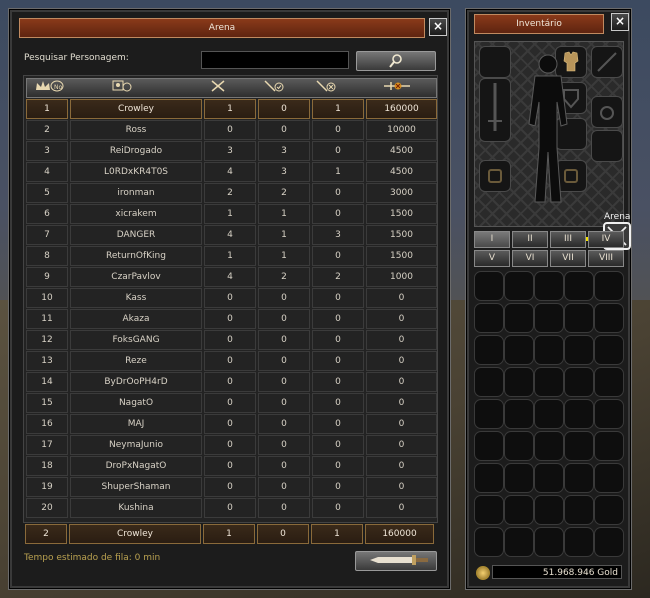 Image resolution: width=650 pixels, height=598 pixels. Describe the element at coordinates (401, 214) in the screenshot. I see `points-cell: 1500` at that location.